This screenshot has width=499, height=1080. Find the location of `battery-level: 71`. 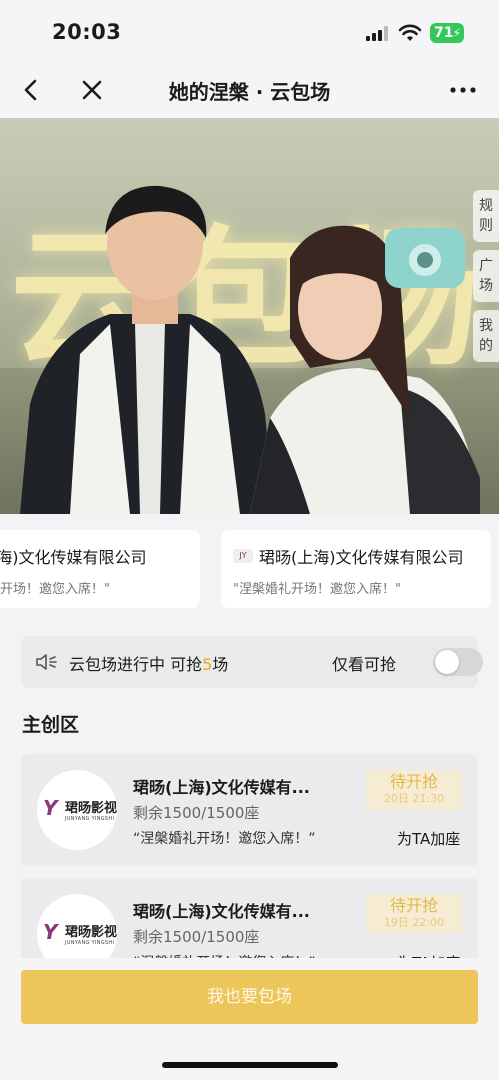

battery-level: 71 is located at coordinates (444, 33).